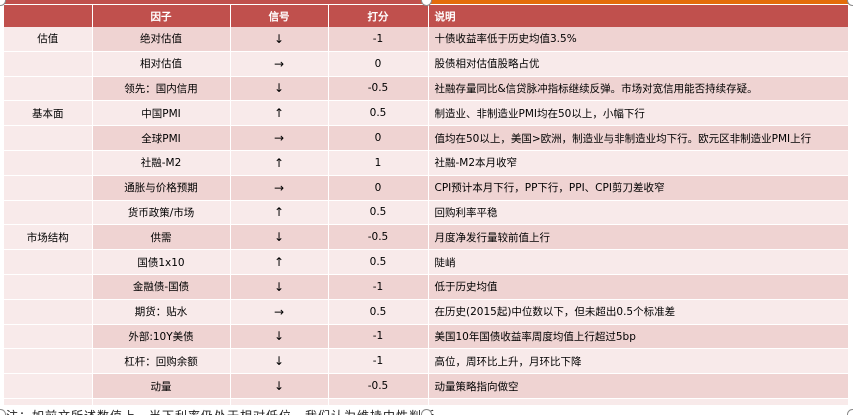  What do you see at coordinates (161, 213) in the screenshot?
I see `factor-cell: 货币政策/市场` at bounding box center [161, 213].